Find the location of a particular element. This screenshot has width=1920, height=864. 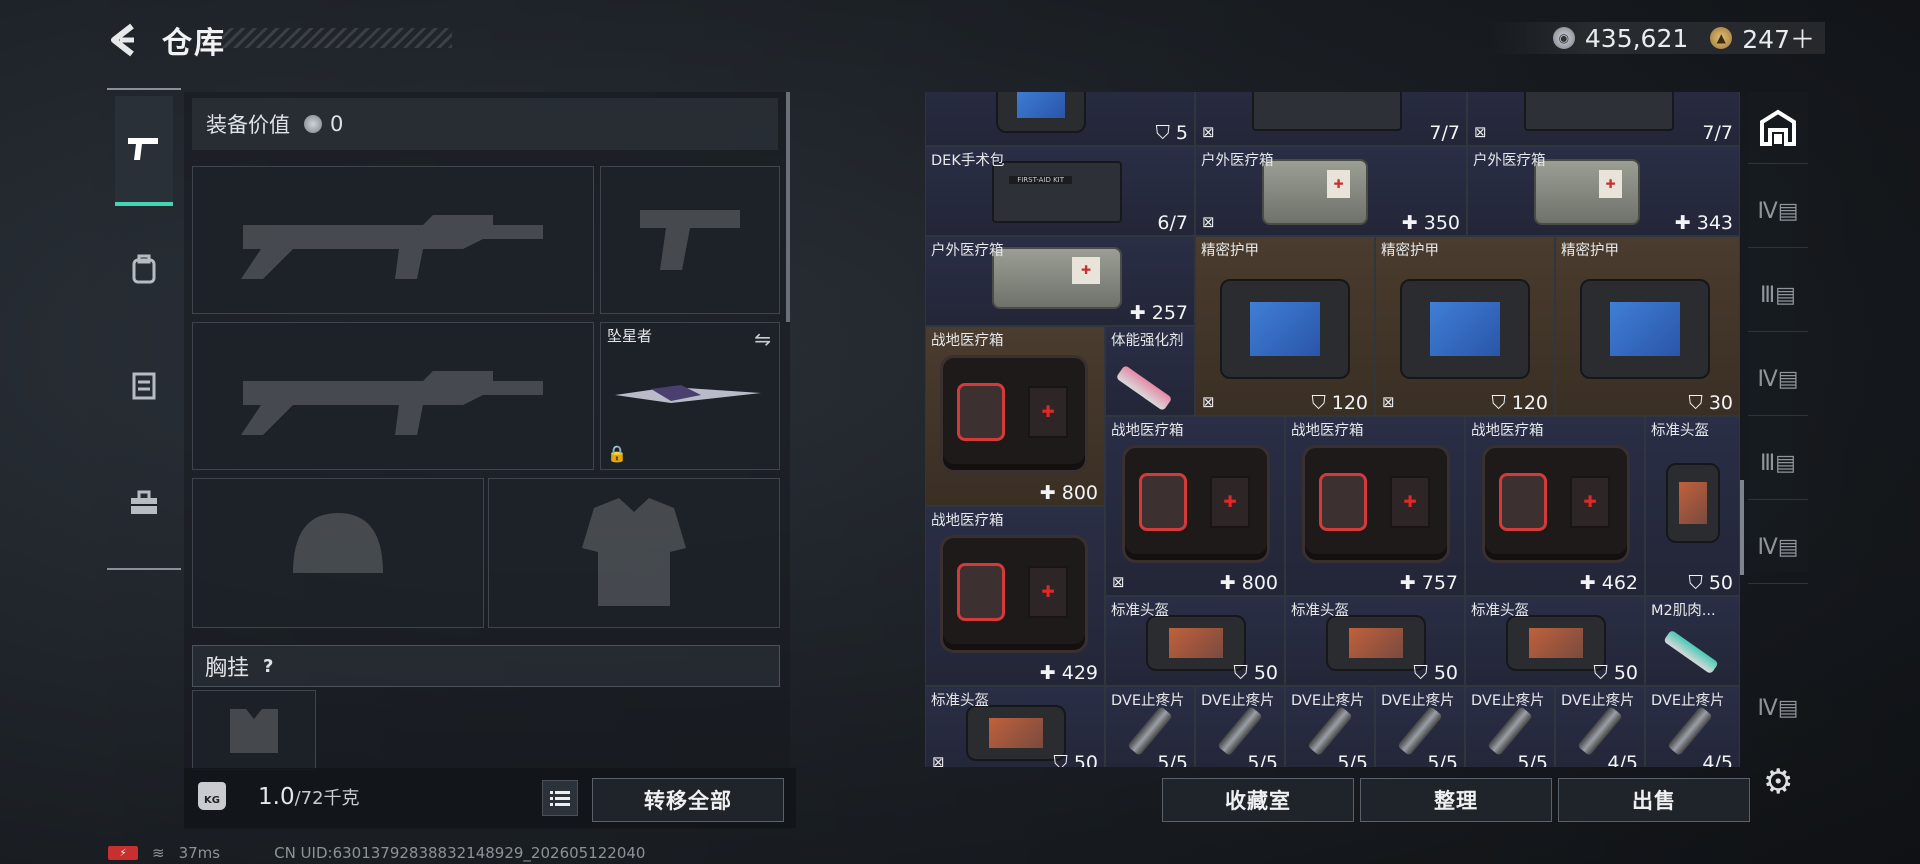

tab-toolbox is located at coordinates (144, 503).